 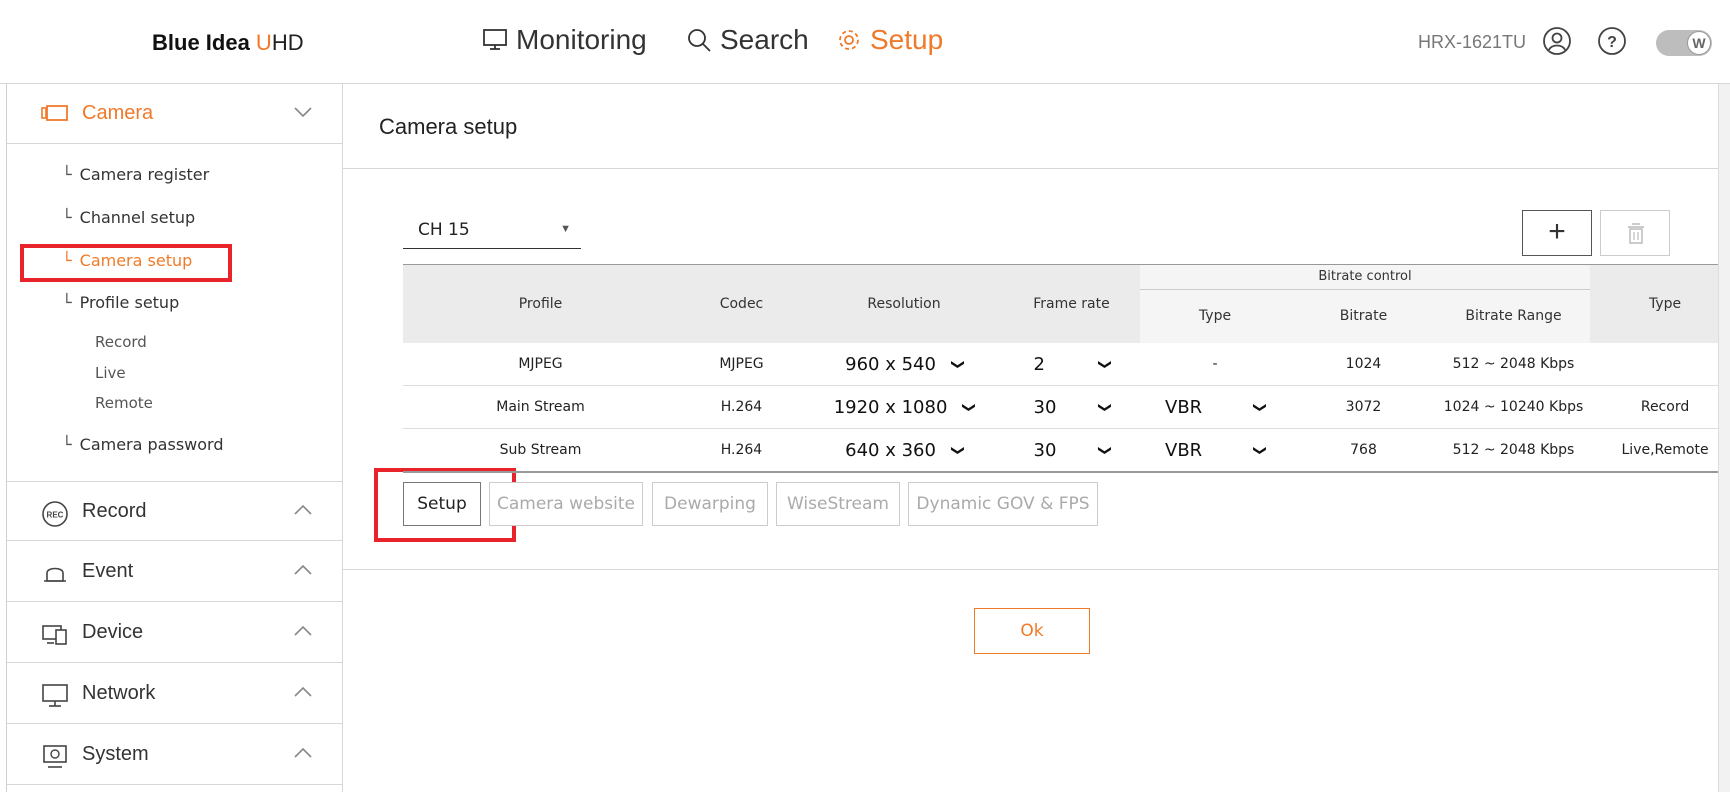 I want to click on cell-bitrate: 768, so click(x=1363, y=450).